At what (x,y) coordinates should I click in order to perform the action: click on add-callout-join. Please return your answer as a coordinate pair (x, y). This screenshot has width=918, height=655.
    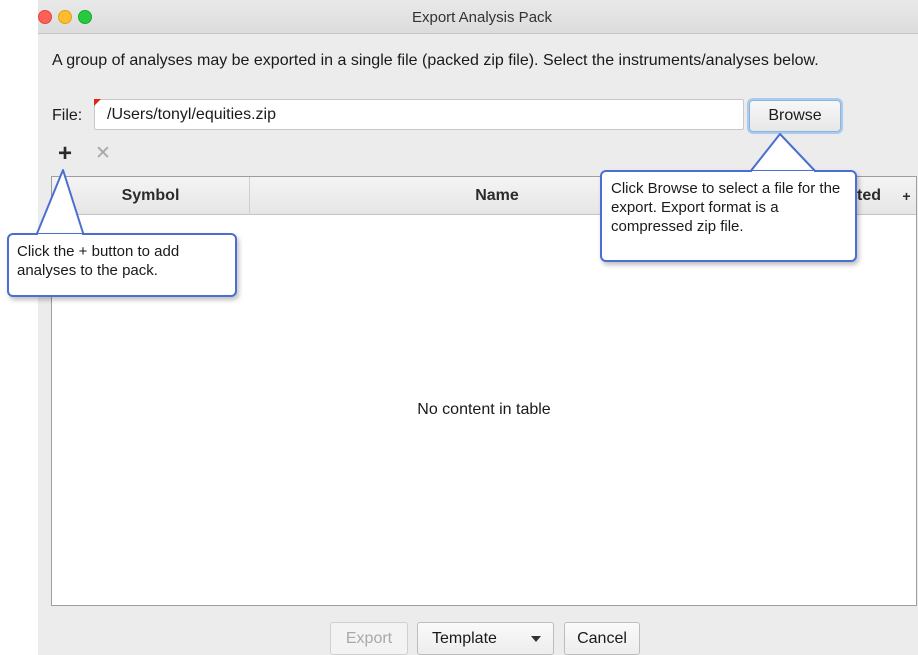
    Looking at the image, I should click on (60, 236).